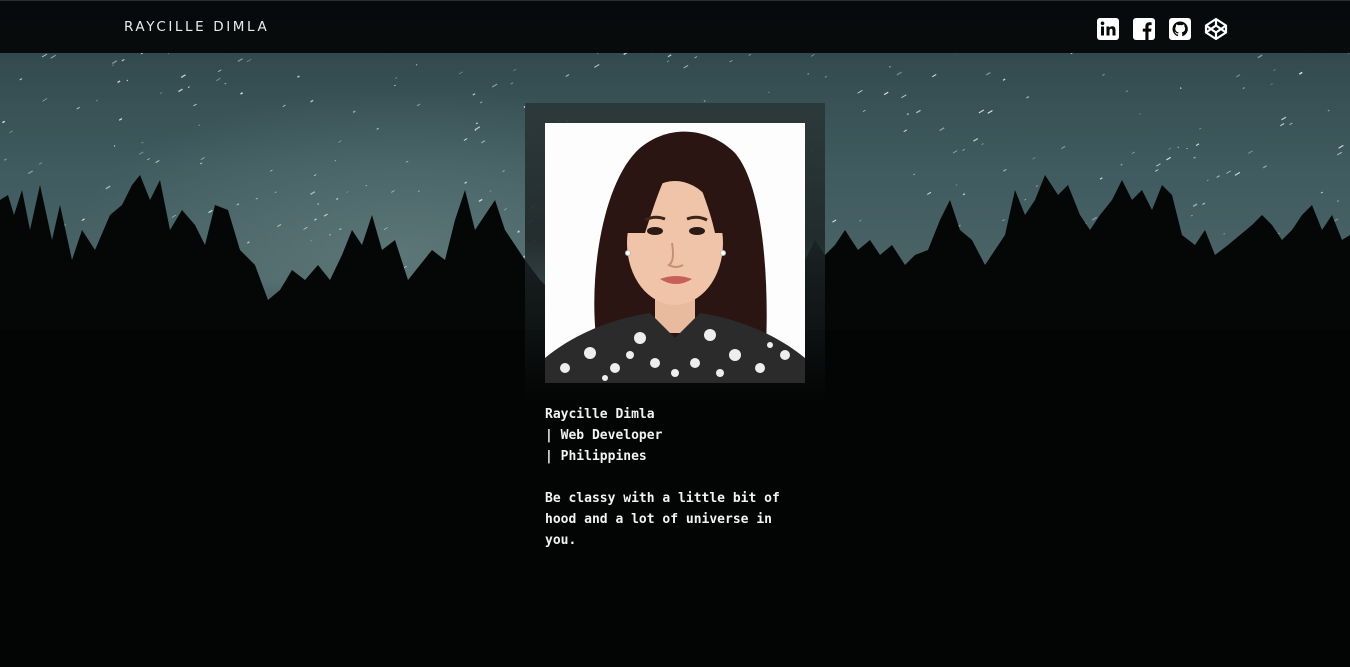  I want to click on social-links, so click(1162, 29).